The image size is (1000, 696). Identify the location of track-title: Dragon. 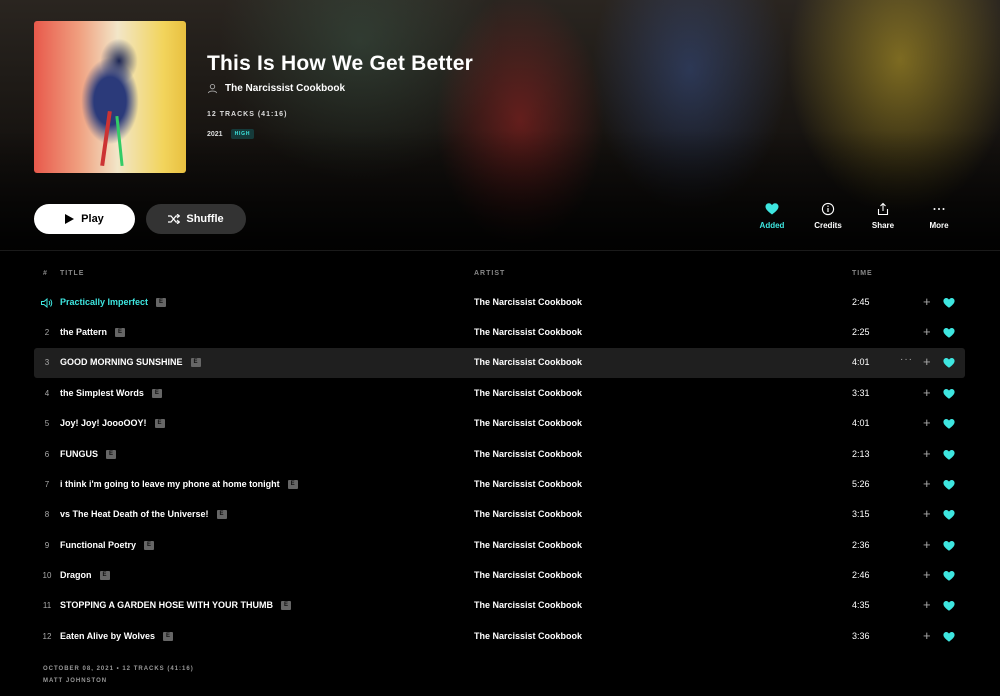
(76, 575).